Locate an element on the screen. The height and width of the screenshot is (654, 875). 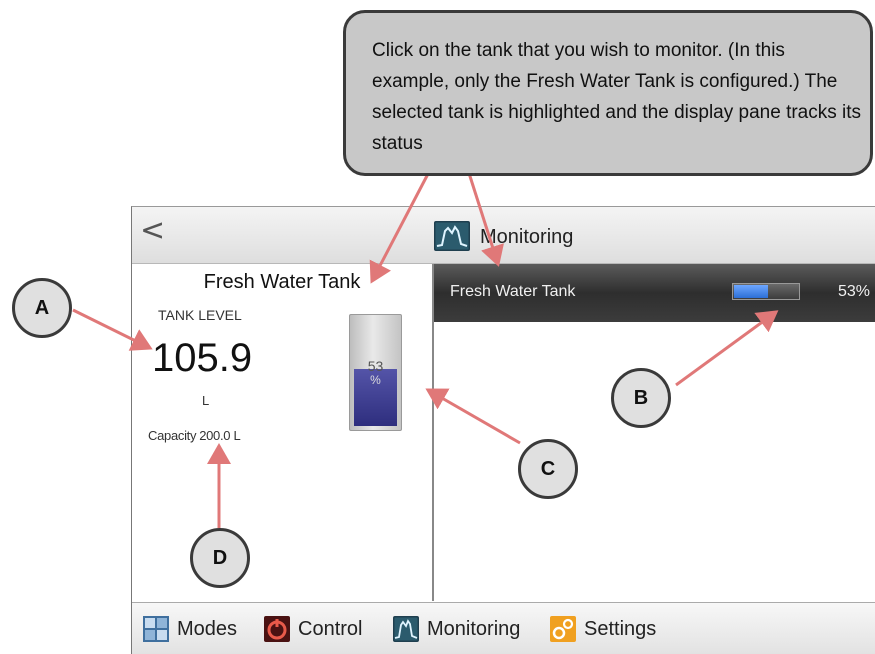
arrow-c is located at coordinates (473, 416).